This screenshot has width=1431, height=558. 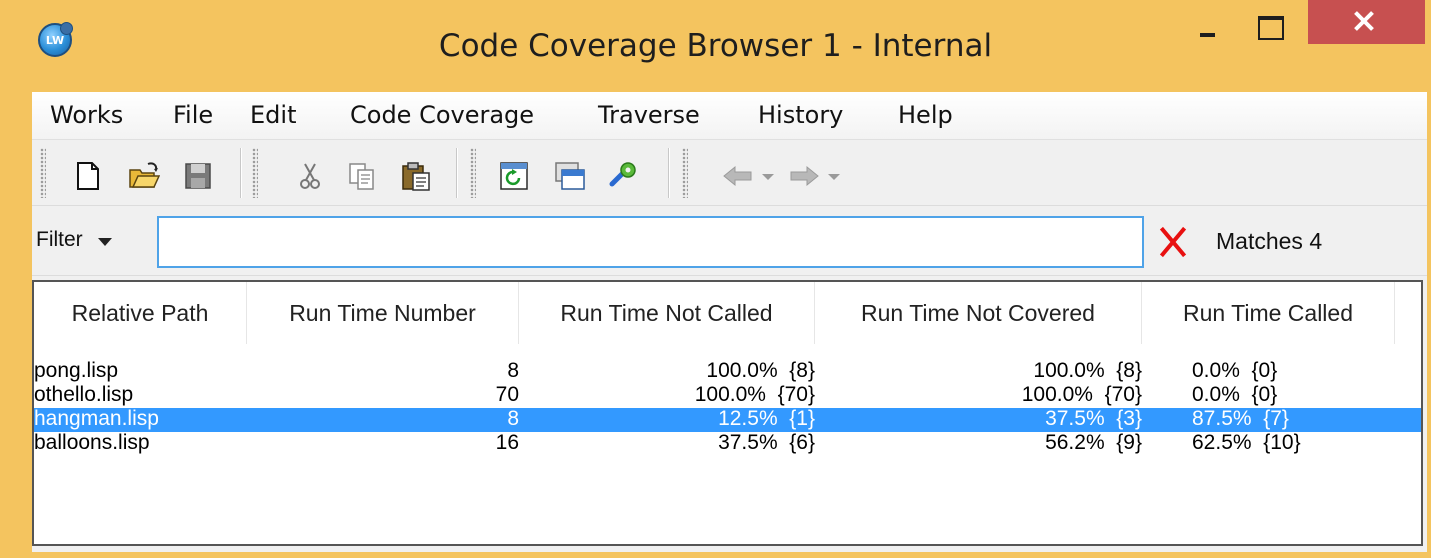 I want to click on cell-run-time-not-called: 37.5% {6}, so click(x=766, y=442).